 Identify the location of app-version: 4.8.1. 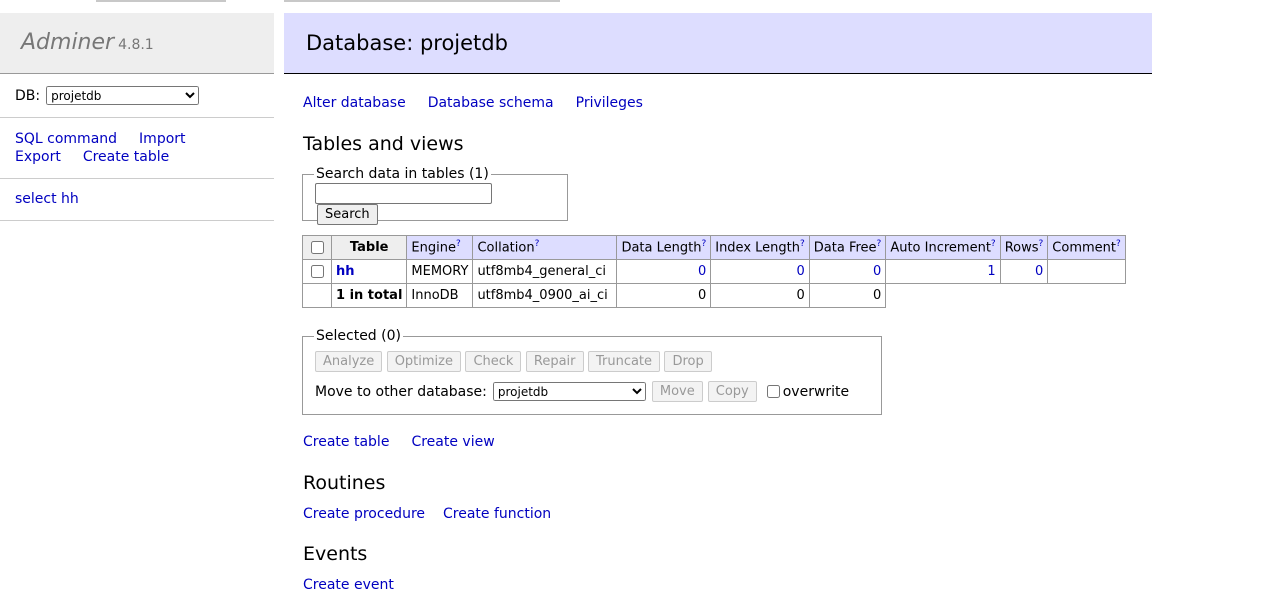
(136, 45).